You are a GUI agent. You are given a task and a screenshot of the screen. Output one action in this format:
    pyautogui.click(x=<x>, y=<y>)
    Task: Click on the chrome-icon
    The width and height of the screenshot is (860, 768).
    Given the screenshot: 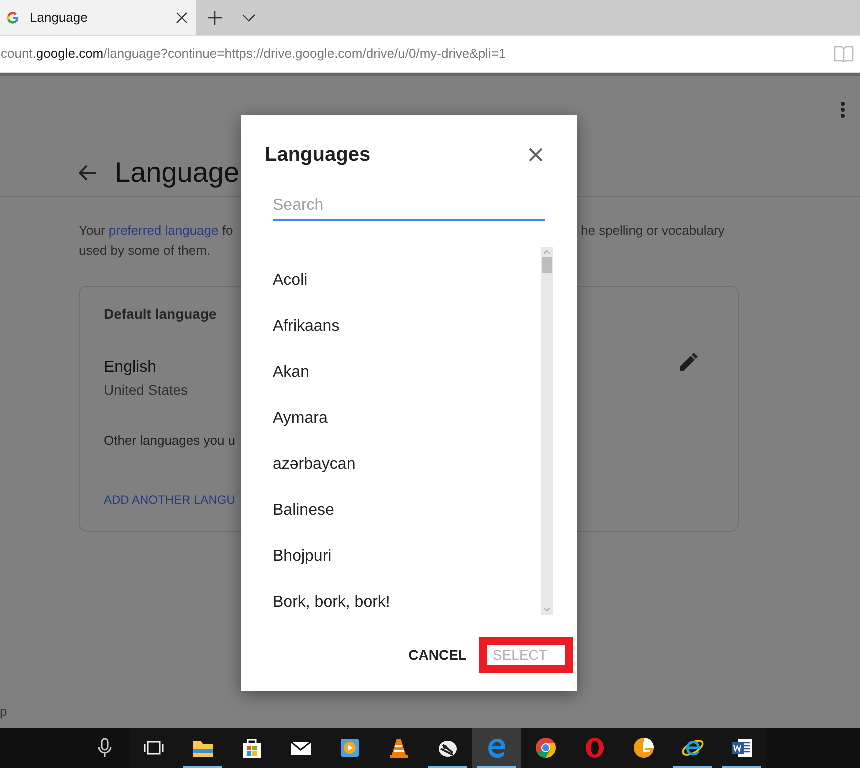 What is the action you would take?
    pyautogui.click(x=546, y=748)
    